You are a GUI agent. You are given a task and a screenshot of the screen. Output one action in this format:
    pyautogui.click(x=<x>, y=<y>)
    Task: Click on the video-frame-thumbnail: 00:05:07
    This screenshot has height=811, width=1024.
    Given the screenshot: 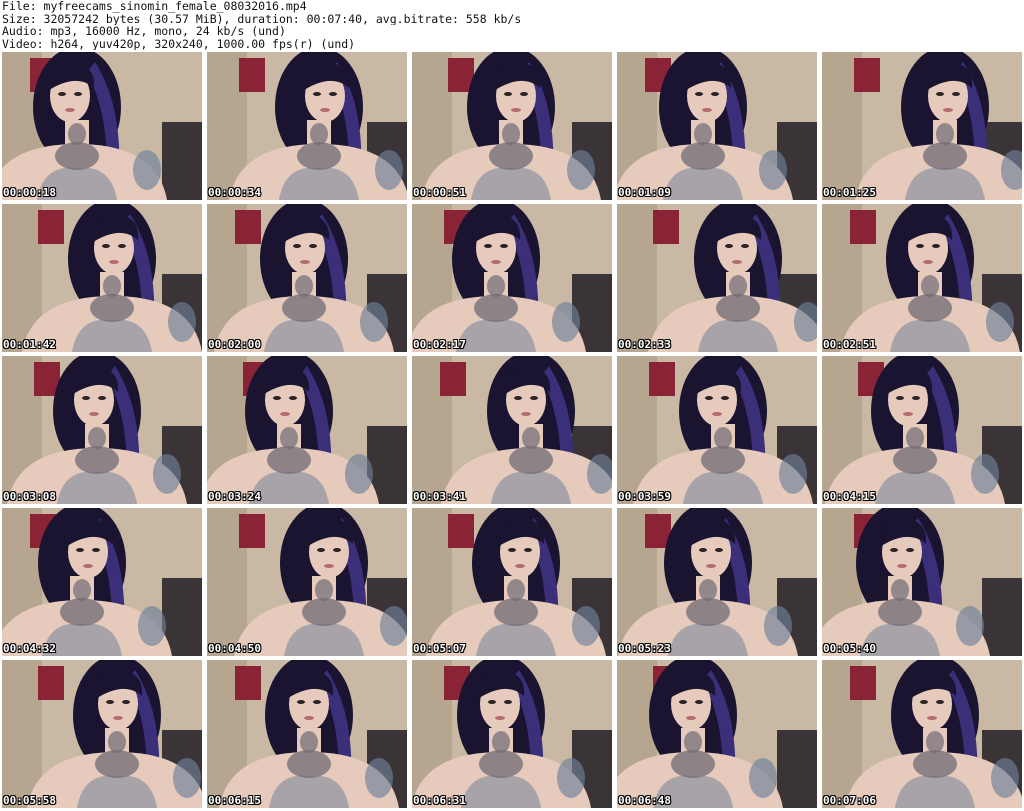 What is the action you would take?
    pyautogui.click(x=512, y=582)
    